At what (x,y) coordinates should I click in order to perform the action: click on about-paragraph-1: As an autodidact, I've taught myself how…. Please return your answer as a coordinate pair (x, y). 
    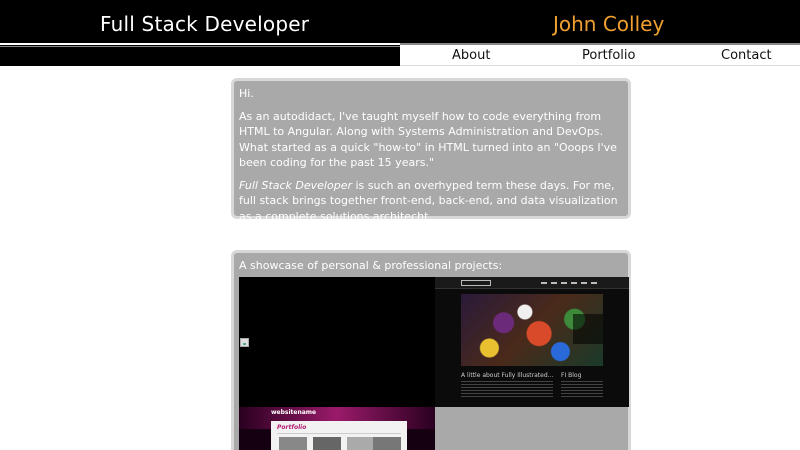
    Looking at the image, I should click on (428, 139).